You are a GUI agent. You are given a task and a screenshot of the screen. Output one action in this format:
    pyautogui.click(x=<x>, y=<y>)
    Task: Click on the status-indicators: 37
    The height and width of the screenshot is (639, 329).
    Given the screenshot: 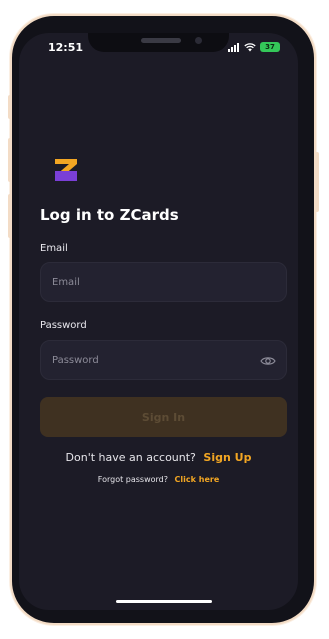 What is the action you would take?
    pyautogui.click(x=254, y=47)
    